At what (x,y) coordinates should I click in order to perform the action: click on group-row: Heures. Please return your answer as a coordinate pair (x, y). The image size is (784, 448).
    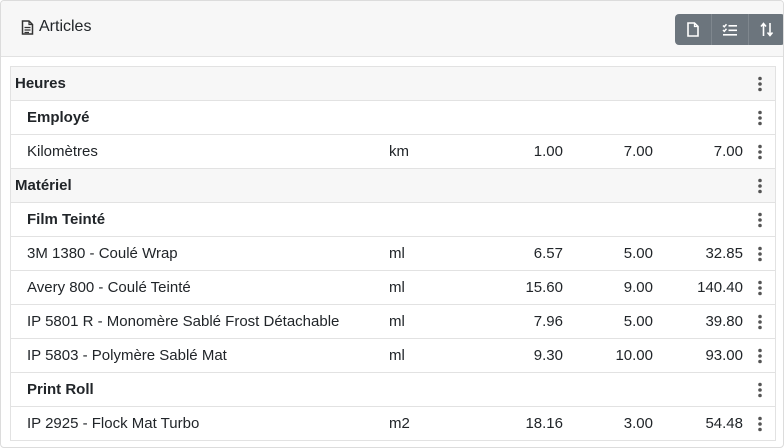
    Looking at the image, I should click on (393, 83).